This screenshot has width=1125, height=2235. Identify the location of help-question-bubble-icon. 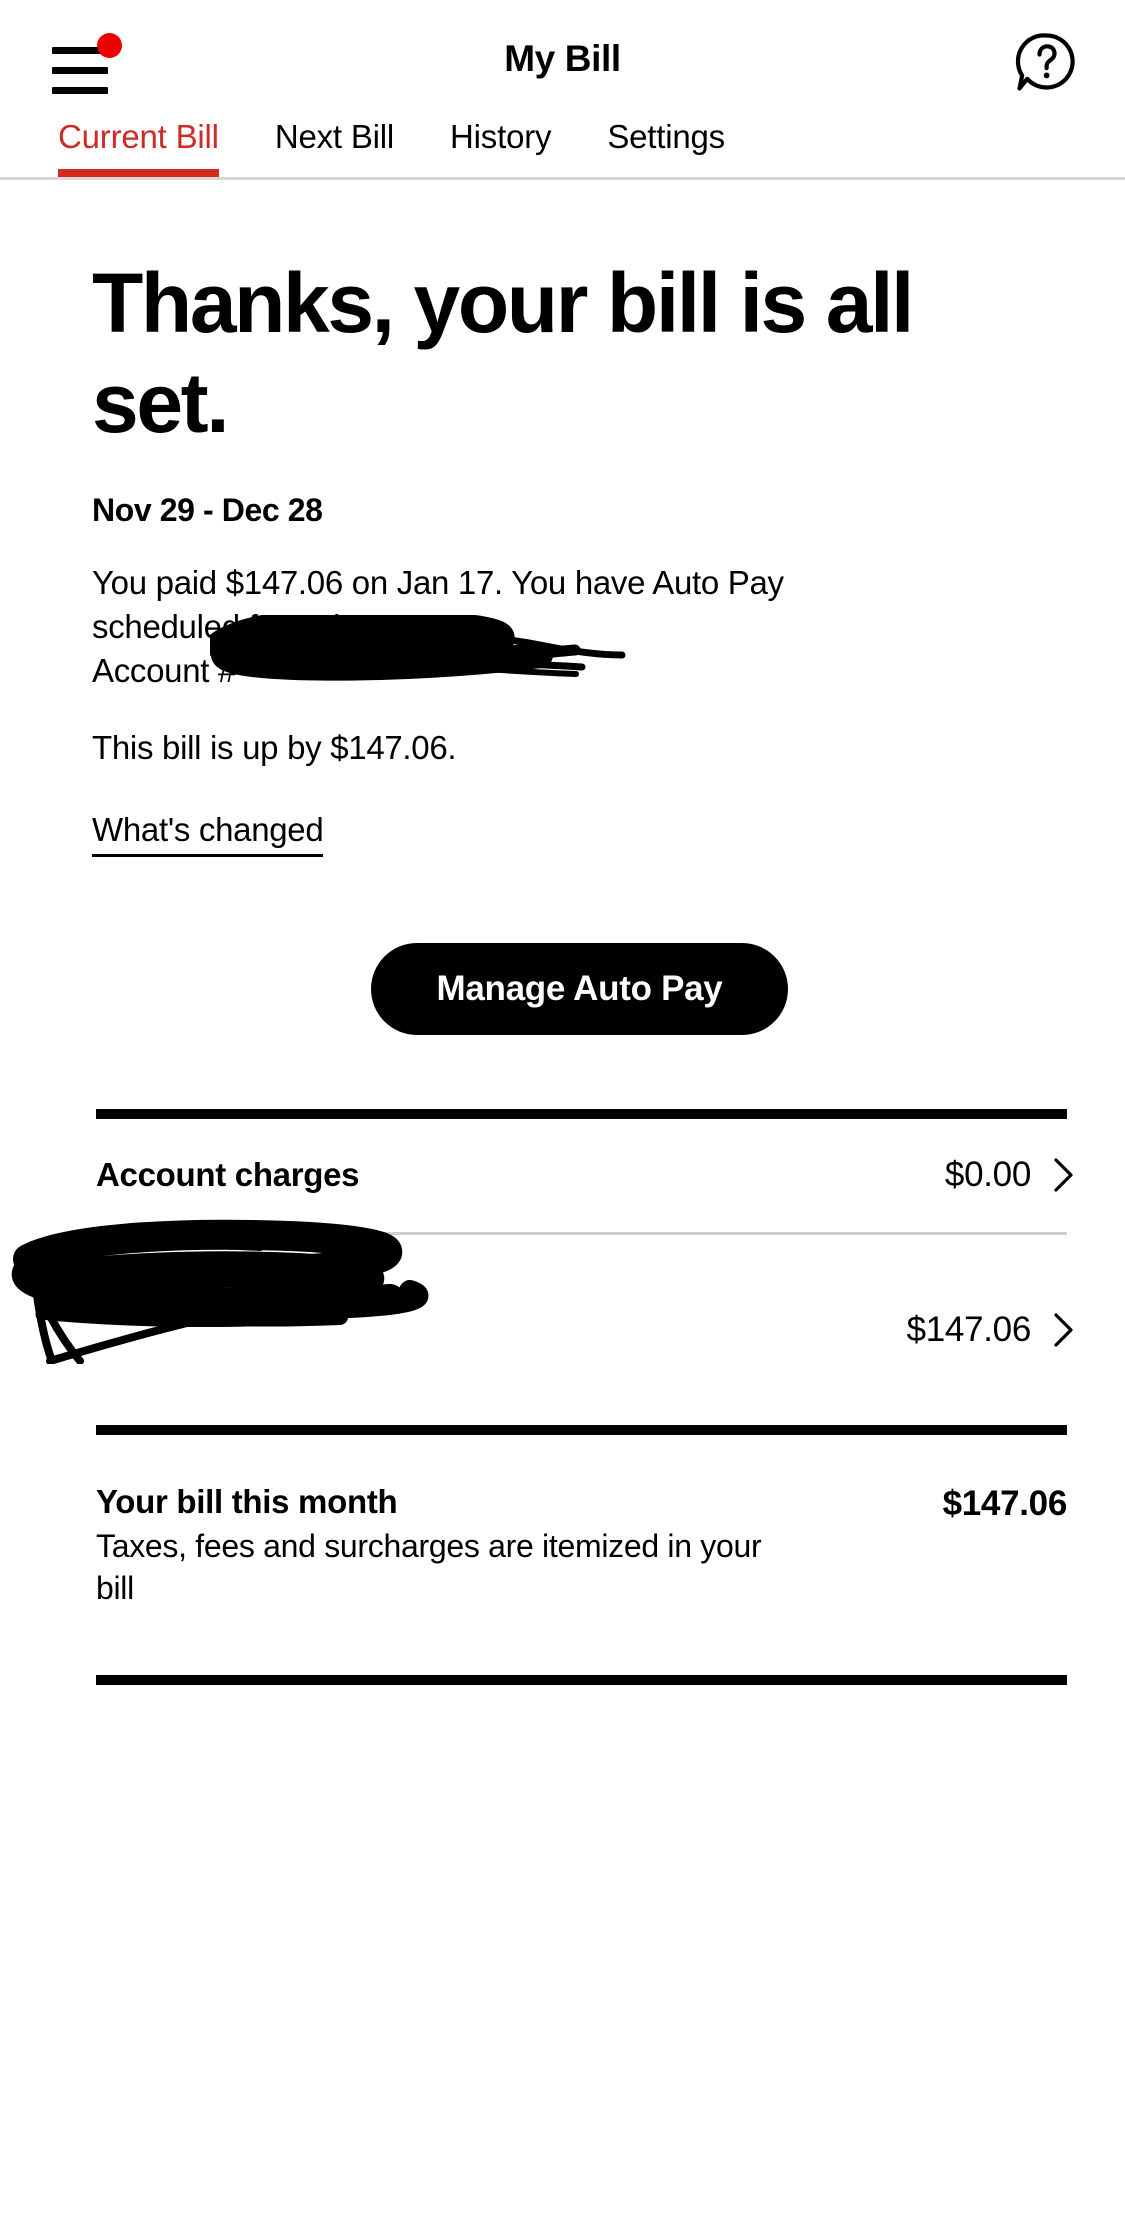
(1045, 62).